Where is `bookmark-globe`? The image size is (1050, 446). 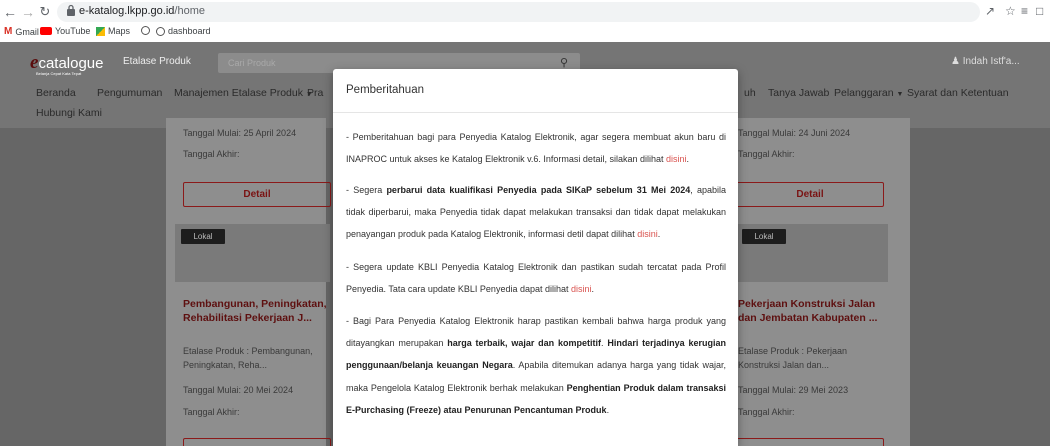 bookmark-globe is located at coordinates (145, 30).